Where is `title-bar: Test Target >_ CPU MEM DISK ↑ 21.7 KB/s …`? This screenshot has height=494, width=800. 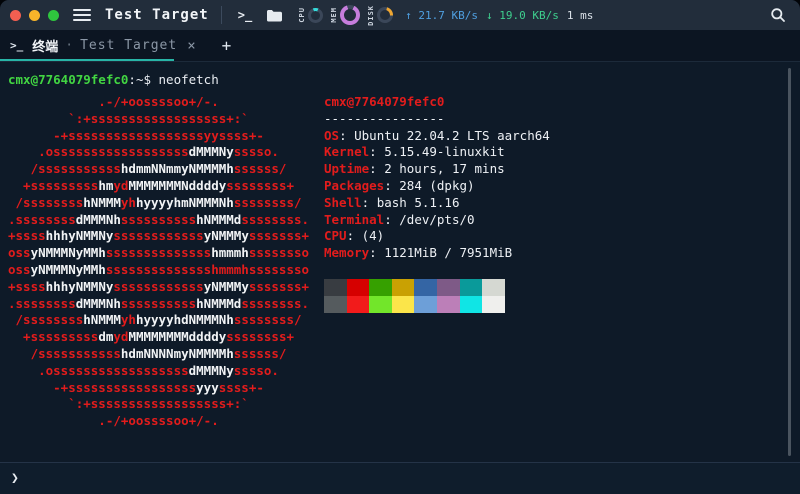 title-bar: Test Target >_ CPU MEM DISK ↑ 21.7 KB/s … is located at coordinates (400, 15).